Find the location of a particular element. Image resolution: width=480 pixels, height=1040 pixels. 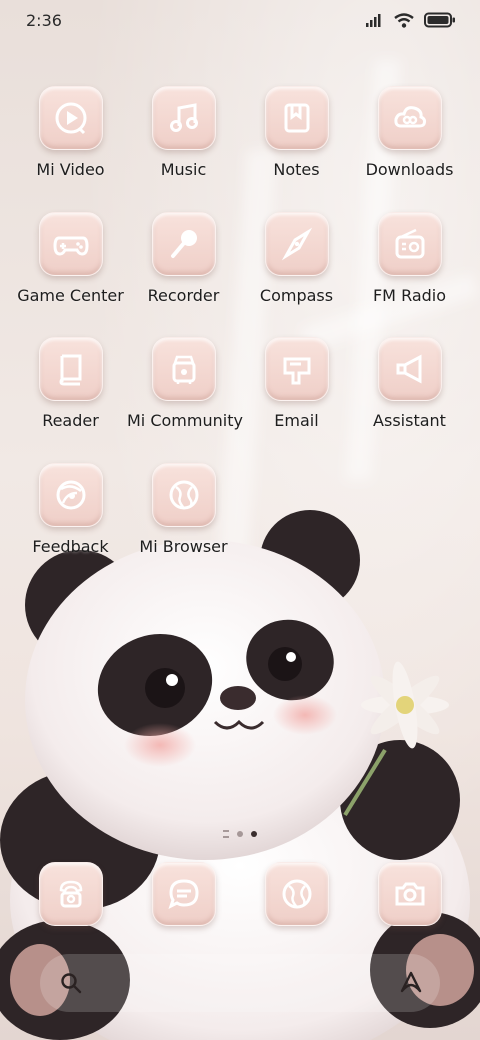

app-label: Assistant is located at coordinates (409, 420).